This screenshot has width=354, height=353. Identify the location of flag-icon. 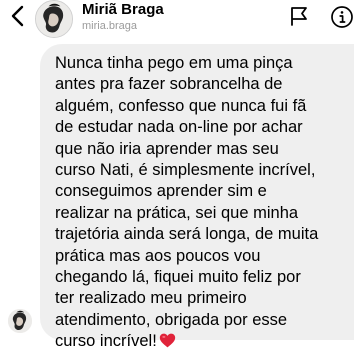
(299, 16).